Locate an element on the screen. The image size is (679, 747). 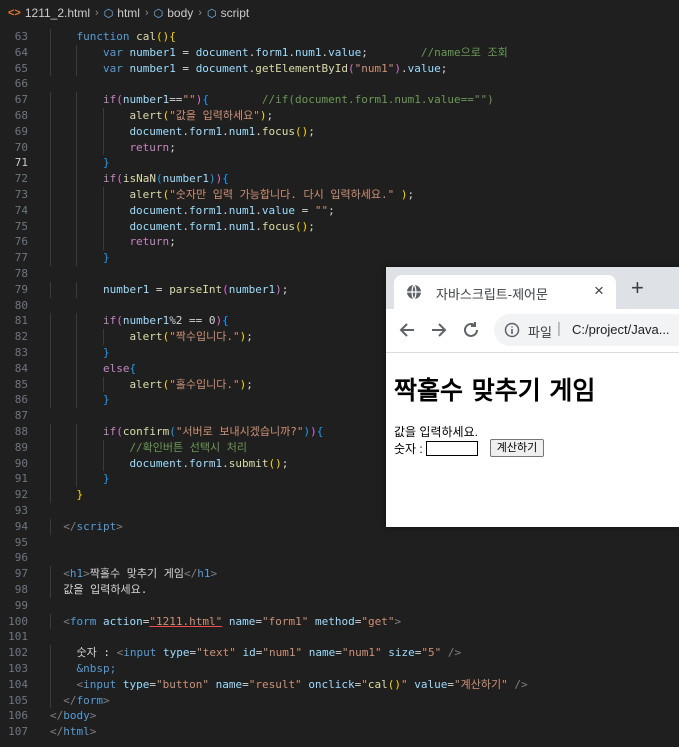
code-token: focus is located at coordinates (278, 226).